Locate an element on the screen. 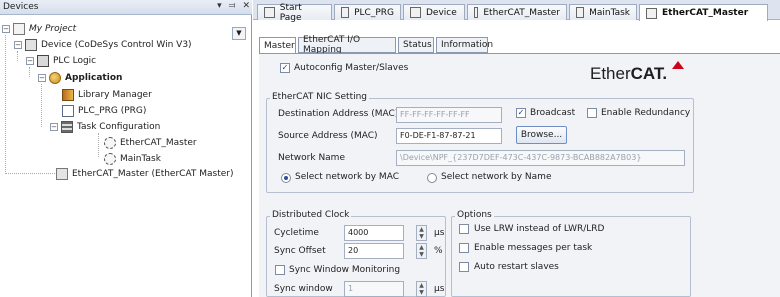  sync-window-monitoring-checkbox is located at coordinates (280, 270).